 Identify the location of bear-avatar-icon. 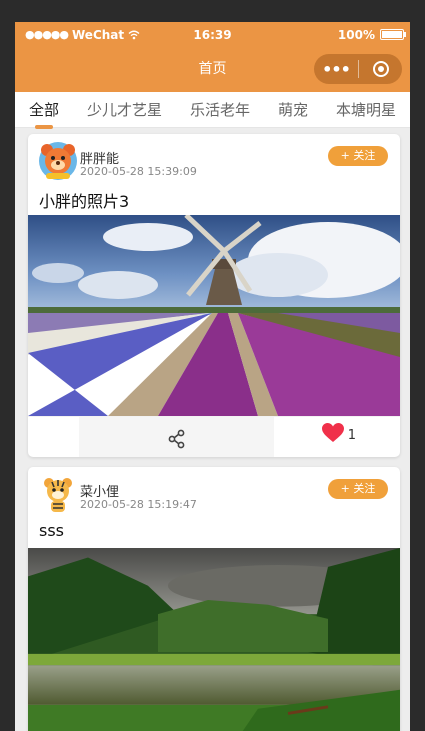
(58, 161).